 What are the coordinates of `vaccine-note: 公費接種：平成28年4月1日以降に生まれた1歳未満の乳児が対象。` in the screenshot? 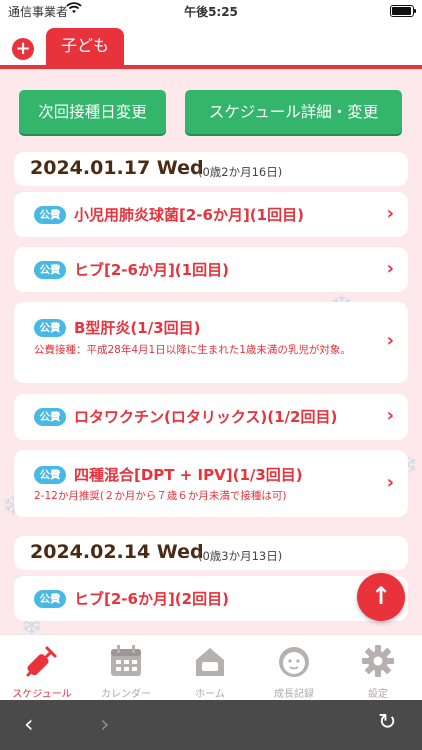 It's located at (192, 350).